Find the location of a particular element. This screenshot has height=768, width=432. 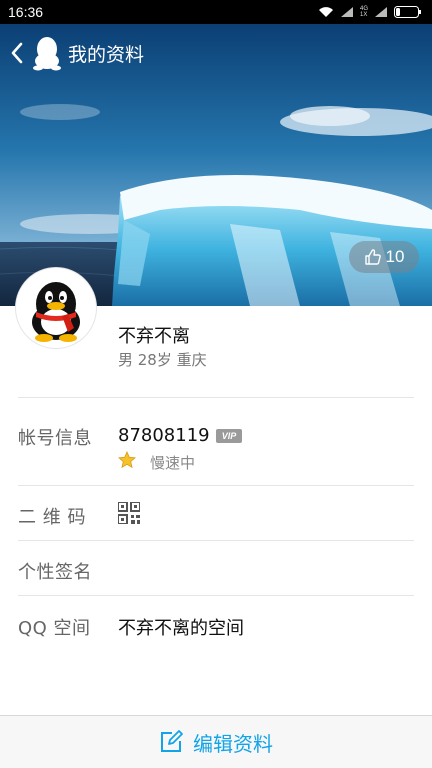

like-button: 10 is located at coordinates (384, 257).